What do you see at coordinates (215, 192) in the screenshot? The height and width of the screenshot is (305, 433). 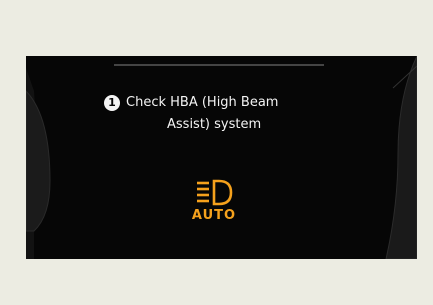 I see `high-beam-assist-icon` at bounding box center [215, 192].